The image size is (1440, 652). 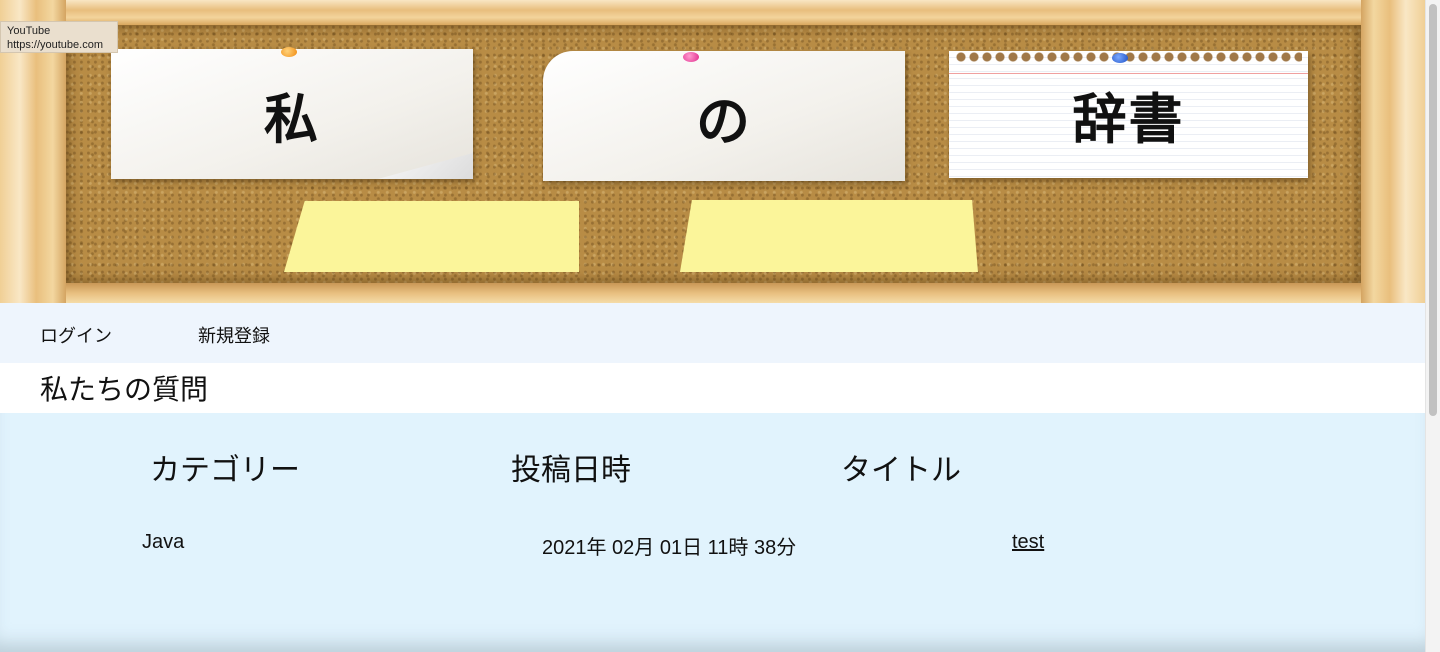 What do you see at coordinates (234, 335) in the screenshot?
I see `register-link: 新規登録` at bounding box center [234, 335].